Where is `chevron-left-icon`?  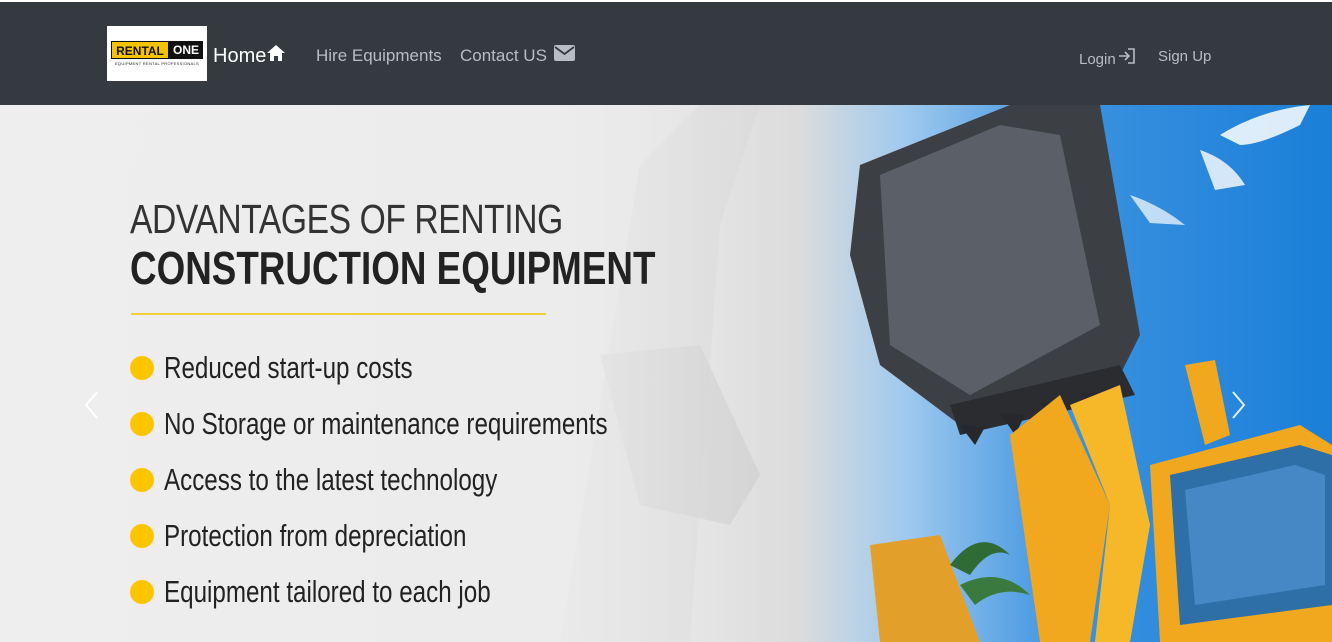
chevron-left-icon is located at coordinates (92, 407).